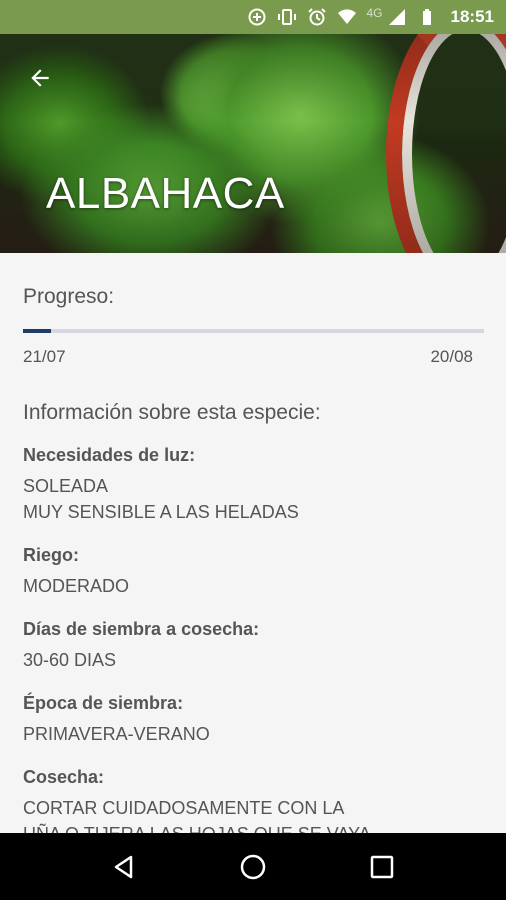  I want to click on battery-icon, so click(427, 17).